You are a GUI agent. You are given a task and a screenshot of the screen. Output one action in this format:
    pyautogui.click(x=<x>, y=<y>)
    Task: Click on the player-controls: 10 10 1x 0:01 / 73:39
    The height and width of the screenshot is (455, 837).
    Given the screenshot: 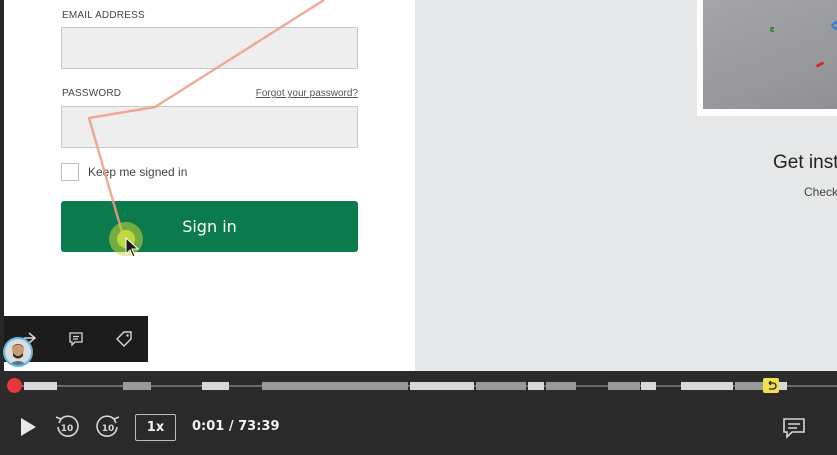 What is the action you would take?
    pyautogui.click(x=418, y=428)
    